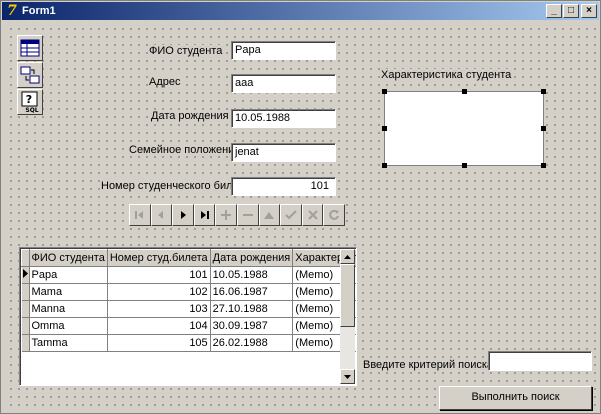 The height and width of the screenshot is (414, 601). What do you see at coordinates (159, 275) in the screenshot?
I see `grid-cell: 101` at bounding box center [159, 275].